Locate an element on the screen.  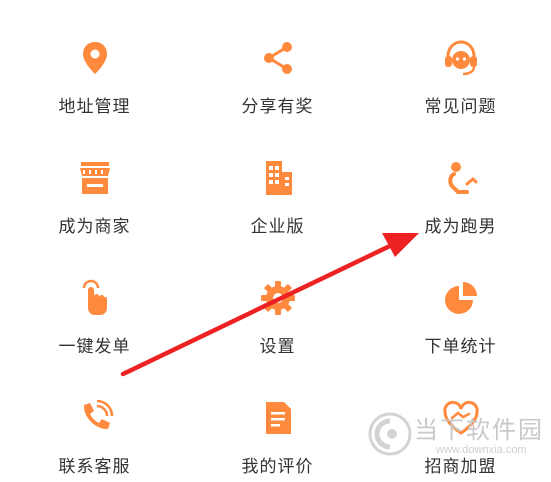
document-icon is located at coordinates (278, 418).